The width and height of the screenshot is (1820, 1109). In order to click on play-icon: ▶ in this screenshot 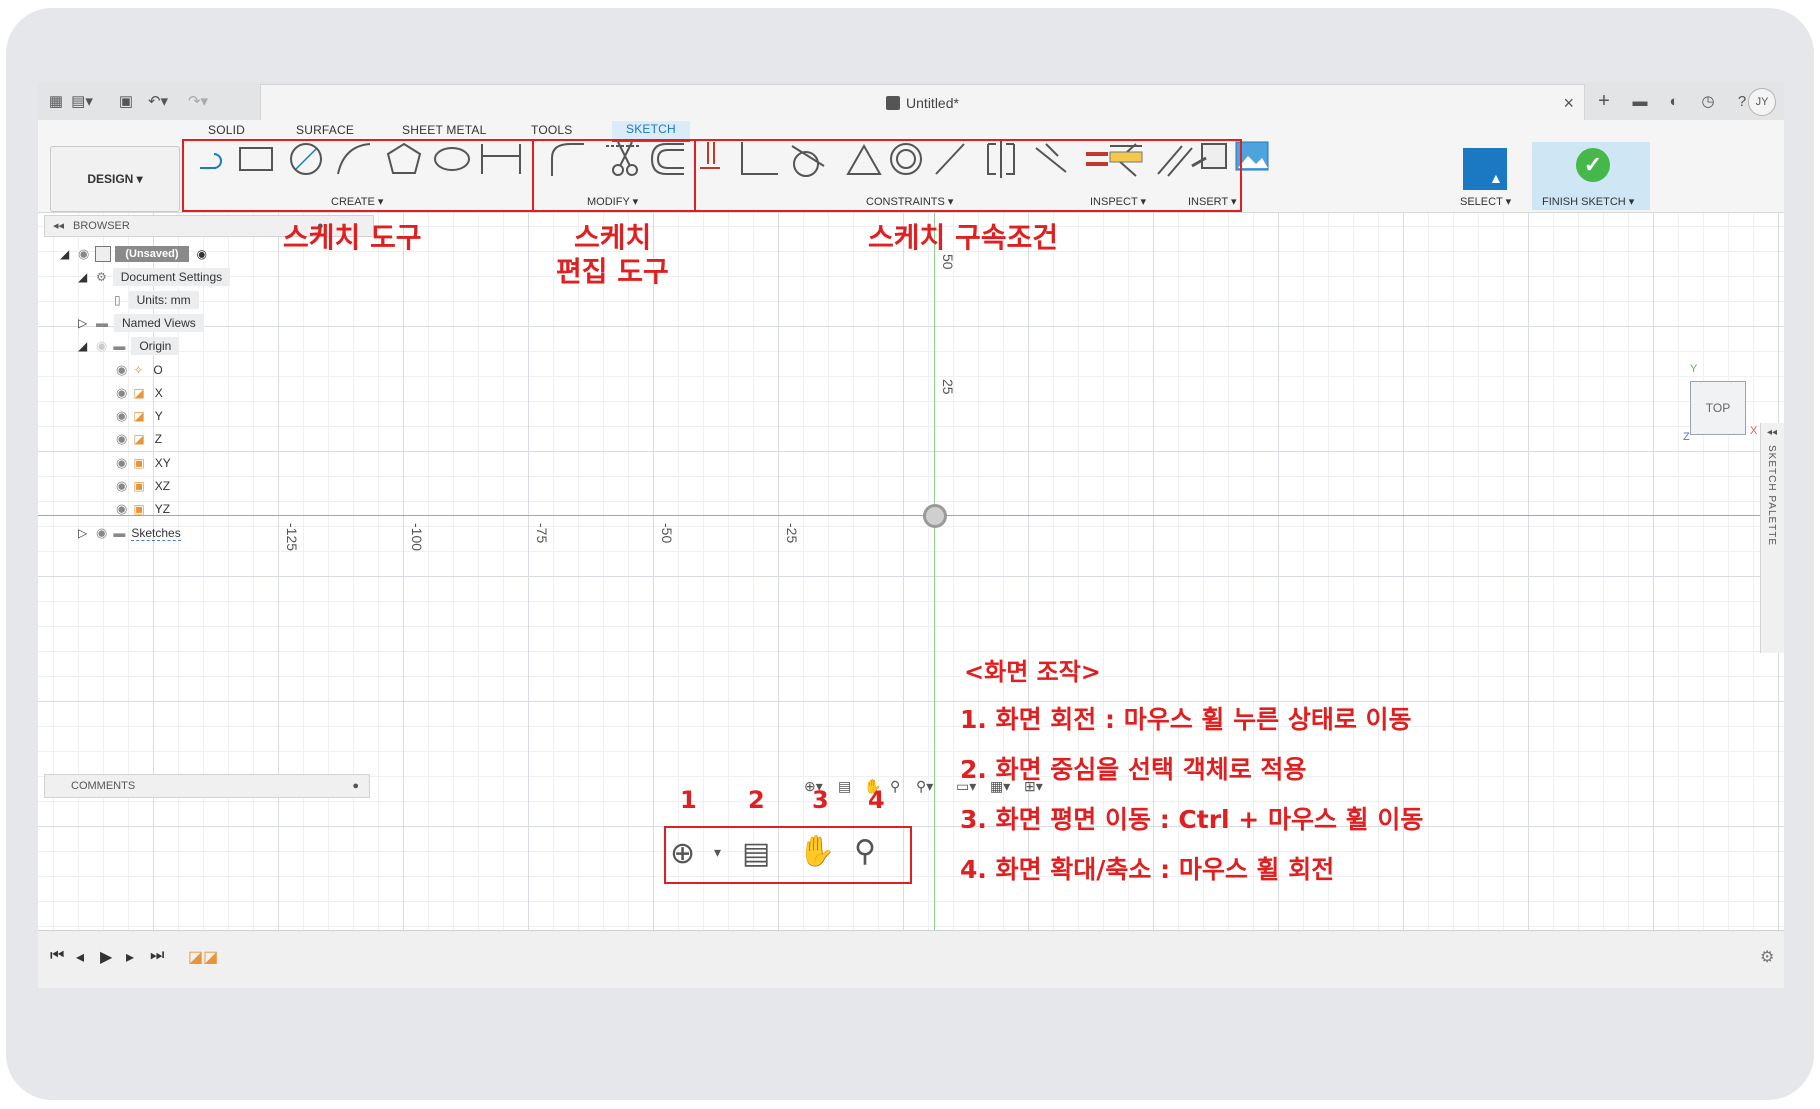, I will do `click(106, 957)`.